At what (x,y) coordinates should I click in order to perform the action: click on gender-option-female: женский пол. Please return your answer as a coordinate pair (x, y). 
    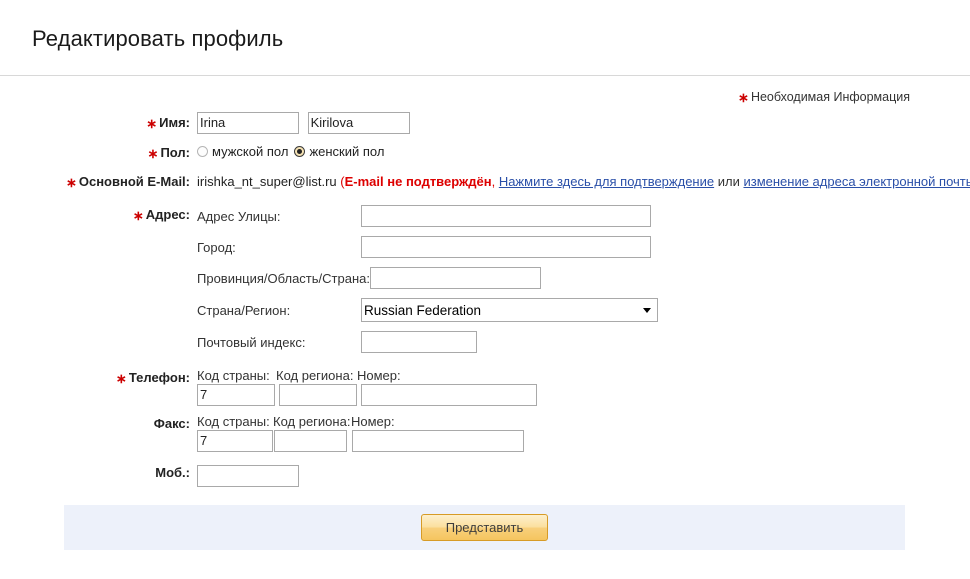
    Looking at the image, I should click on (339, 151).